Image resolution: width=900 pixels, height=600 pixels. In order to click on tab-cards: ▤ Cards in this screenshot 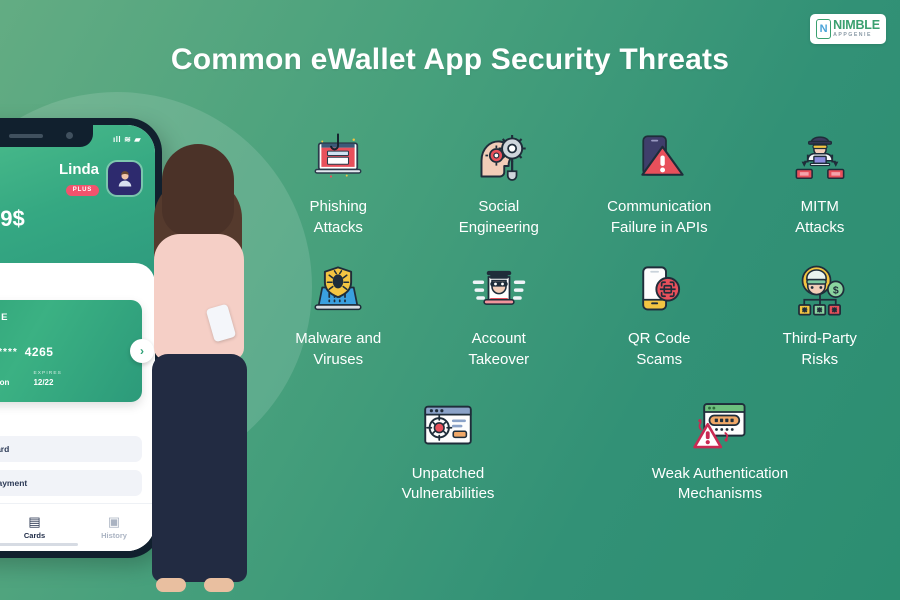, I will do `click(34, 527)`.